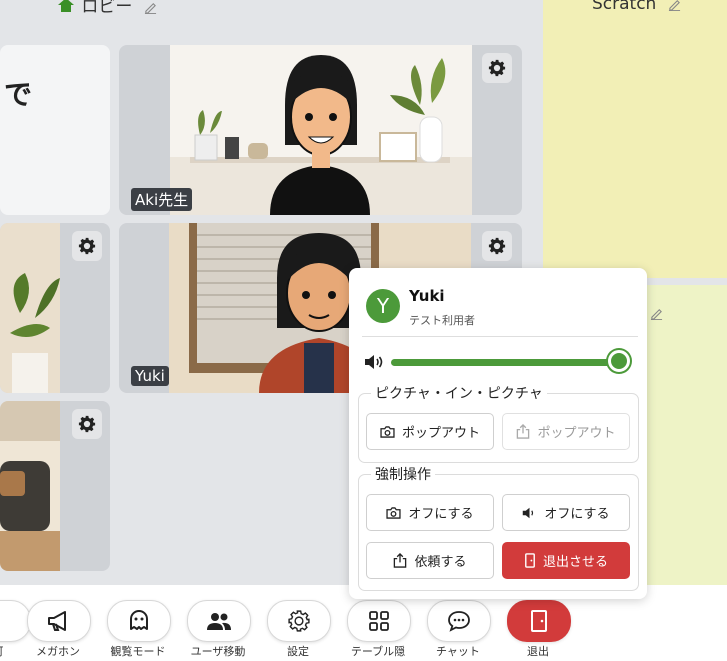 The height and width of the screenshot is (661, 727). Describe the element at coordinates (374, 364) in the screenshot. I see `volume-icon` at that location.